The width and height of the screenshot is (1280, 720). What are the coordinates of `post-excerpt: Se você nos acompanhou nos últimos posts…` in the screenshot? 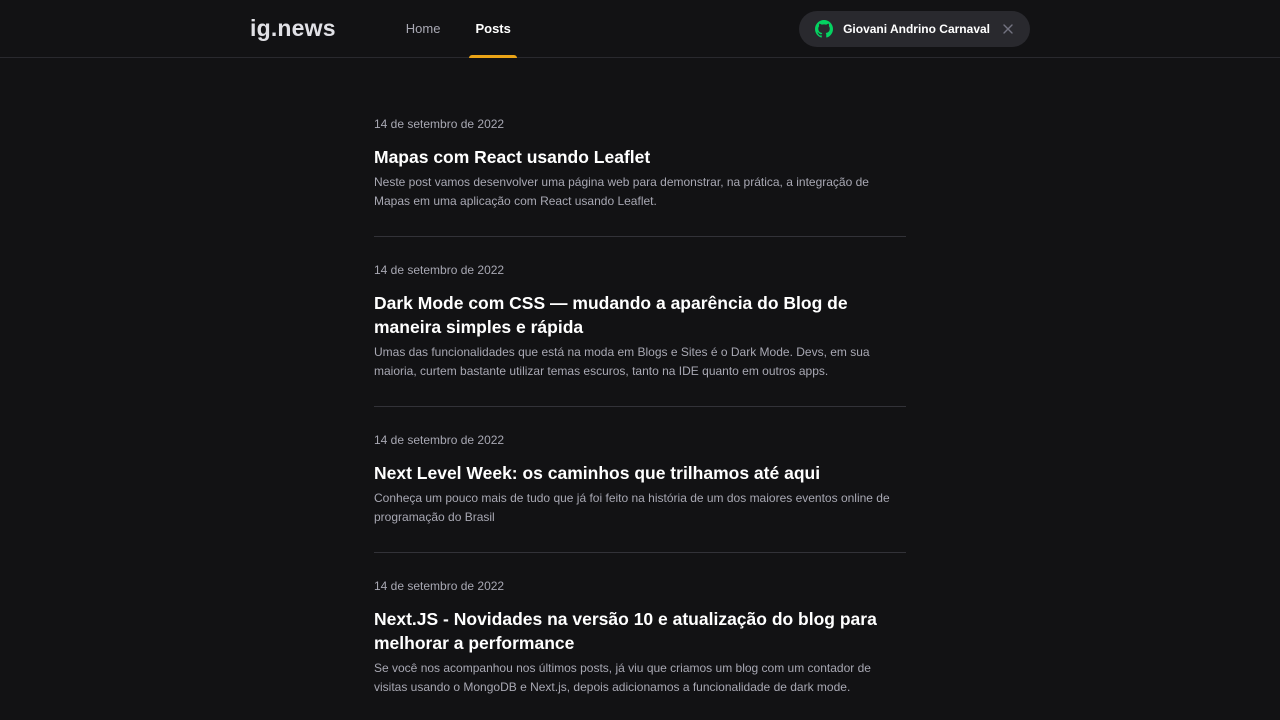 It's located at (622, 677).